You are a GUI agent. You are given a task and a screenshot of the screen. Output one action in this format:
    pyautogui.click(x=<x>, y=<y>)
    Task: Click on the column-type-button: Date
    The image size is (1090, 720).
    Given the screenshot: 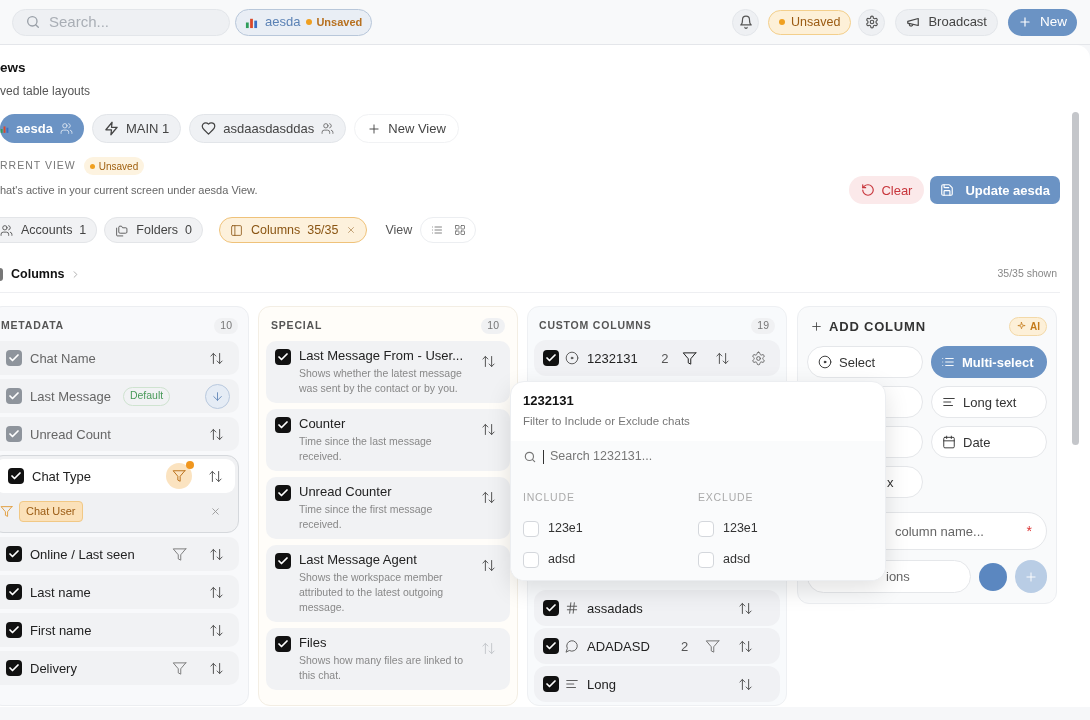 What is the action you would take?
    pyautogui.click(x=989, y=442)
    